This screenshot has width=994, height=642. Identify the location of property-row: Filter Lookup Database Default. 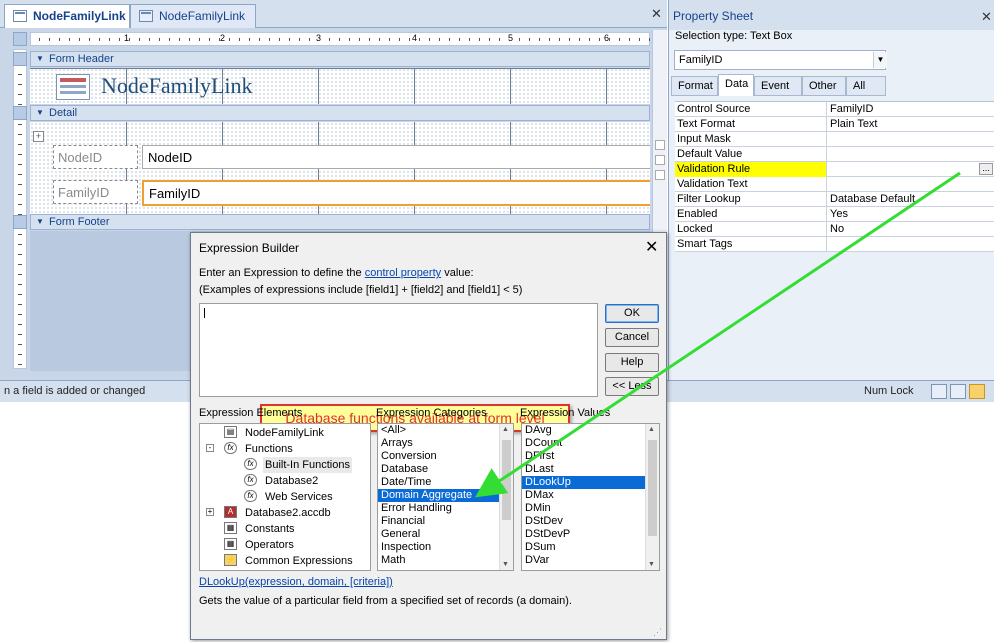
(834, 199).